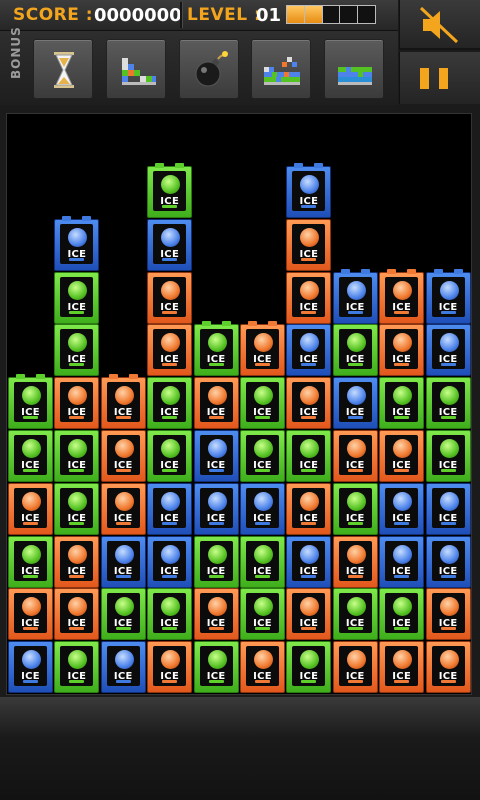  I want to click on bonus-bomb-button, so click(209, 69).